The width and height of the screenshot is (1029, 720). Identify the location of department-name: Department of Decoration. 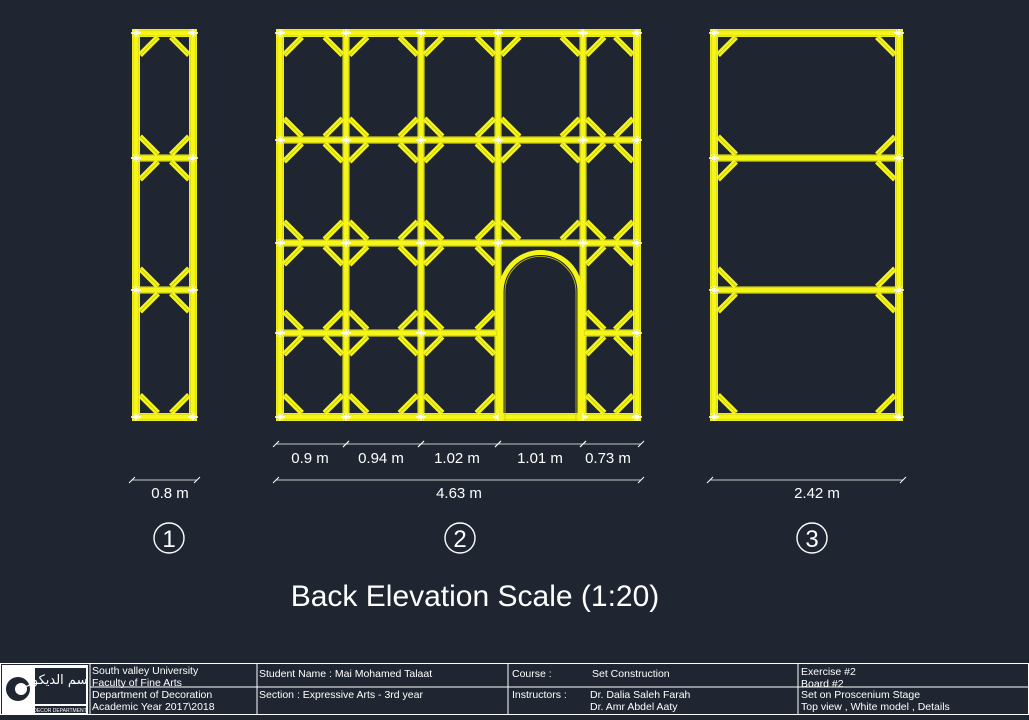
(152, 695).